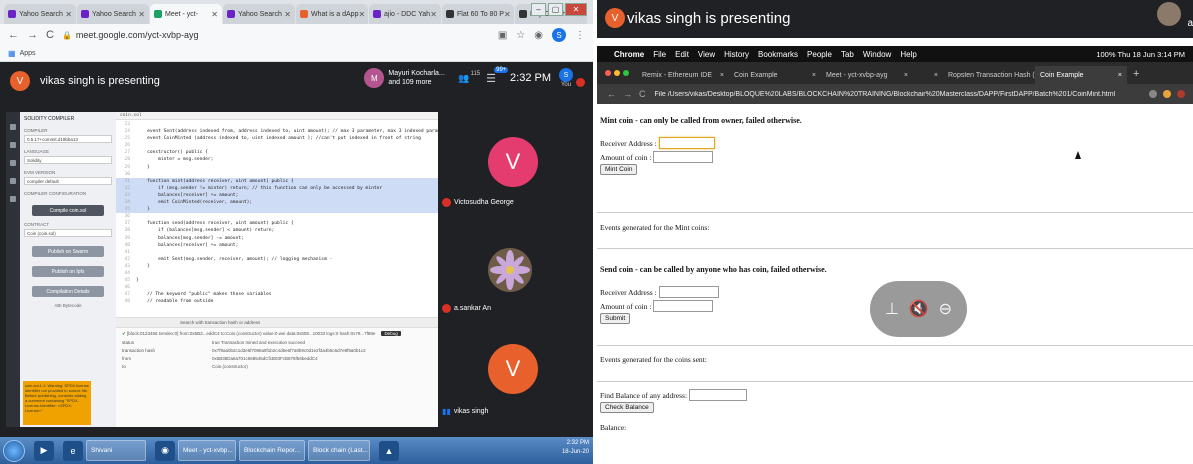  What do you see at coordinates (417, 78) in the screenshot?
I see `participant-summary: Mayuri Kocharla... and 109 more` at bounding box center [417, 78].